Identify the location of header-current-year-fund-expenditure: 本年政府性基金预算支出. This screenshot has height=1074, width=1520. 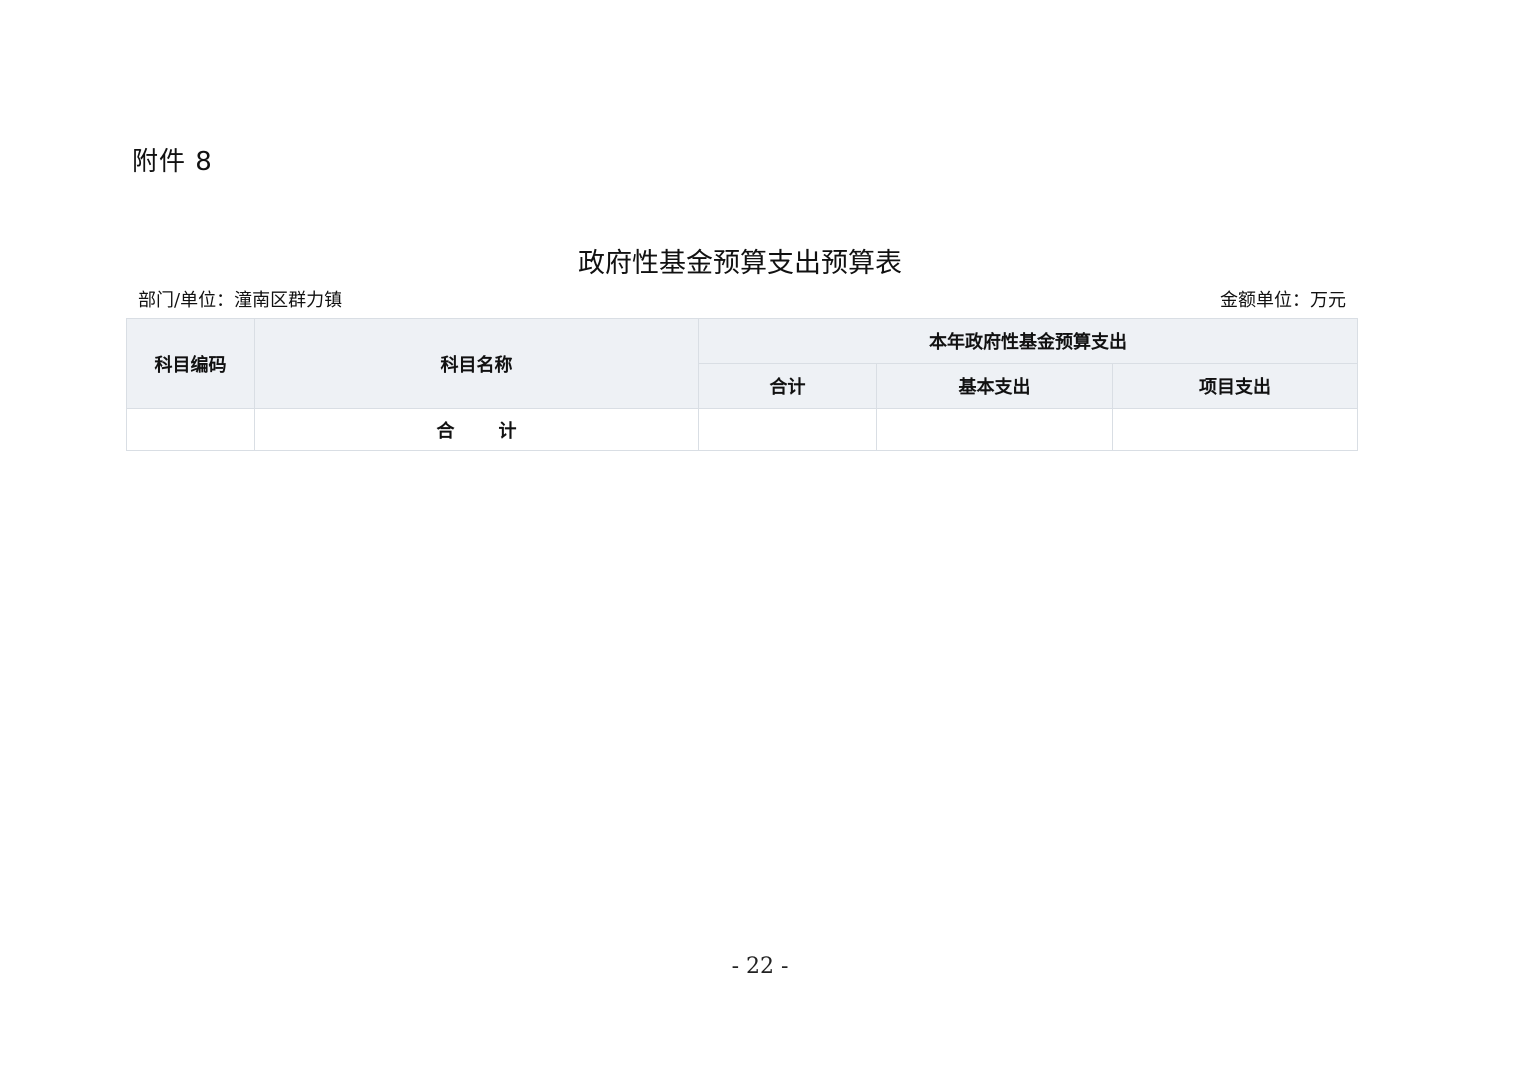
(1028, 341).